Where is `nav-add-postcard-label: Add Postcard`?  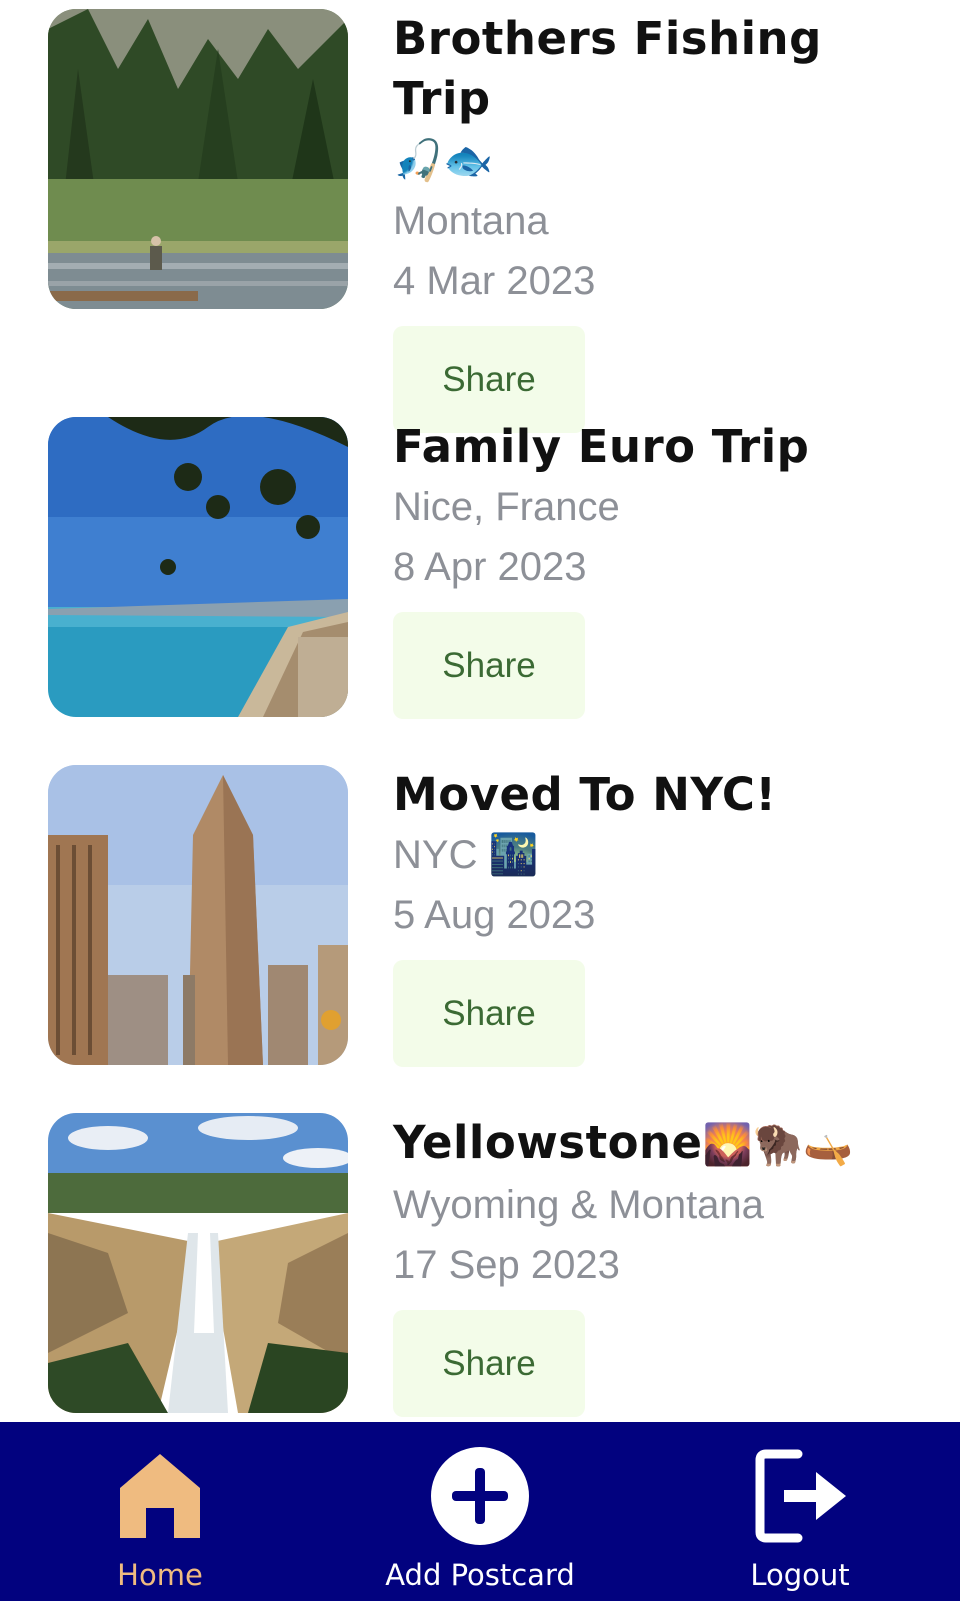 nav-add-postcard-label: Add Postcard is located at coordinates (480, 1575).